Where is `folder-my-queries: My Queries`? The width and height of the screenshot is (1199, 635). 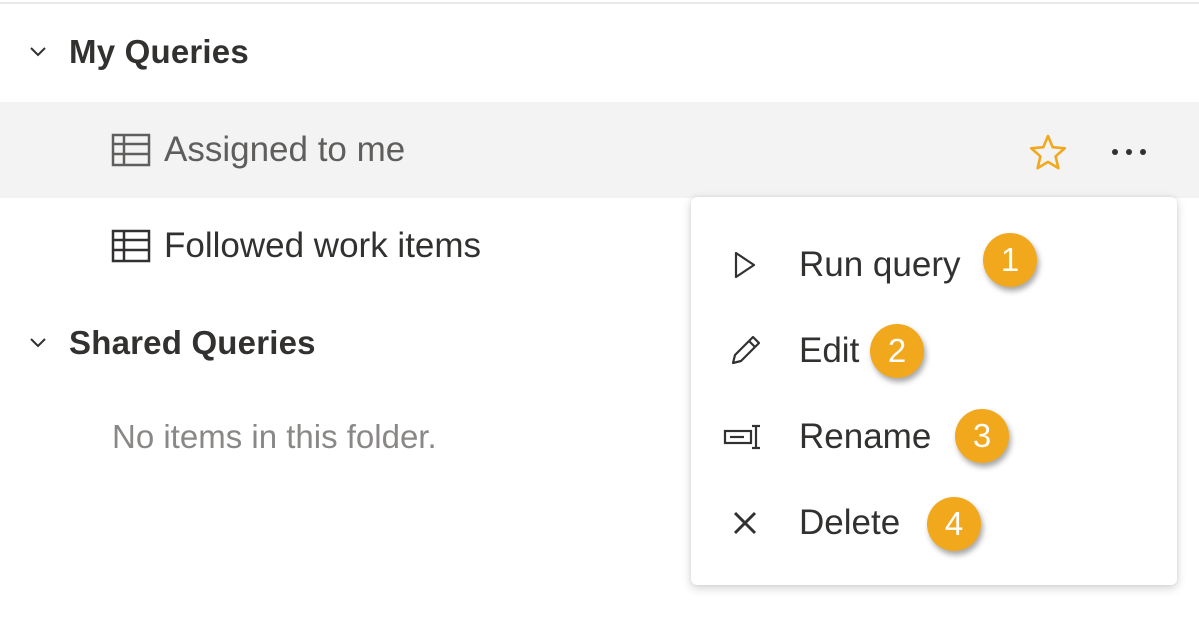
folder-my-queries: My Queries is located at coordinates (124, 52).